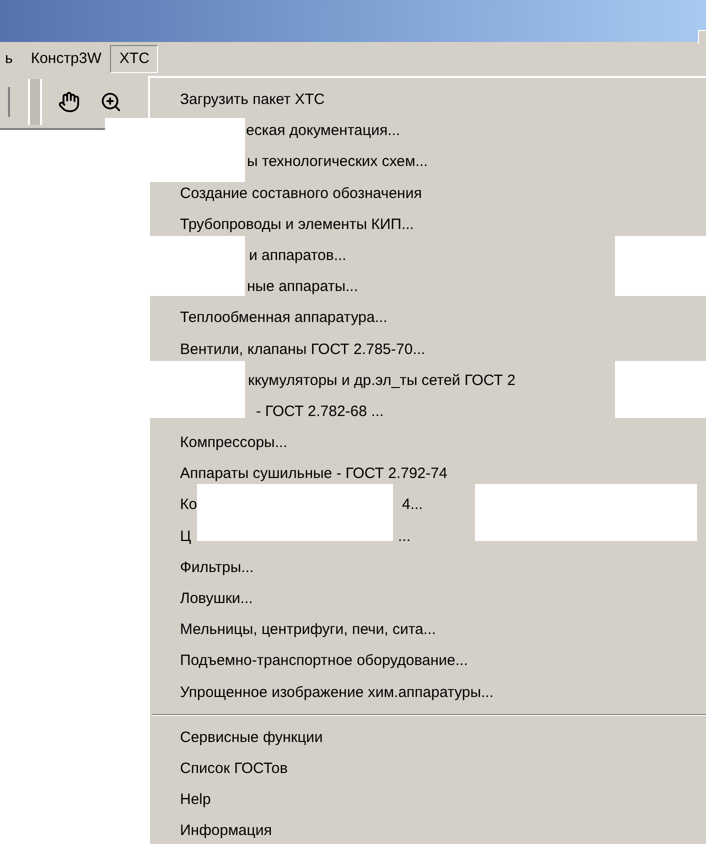 This screenshot has height=844, width=706. What do you see at coordinates (251, 738) in the screenshot?
I see `menu-item: Сервисные функции` at bounding box center [251, 738].